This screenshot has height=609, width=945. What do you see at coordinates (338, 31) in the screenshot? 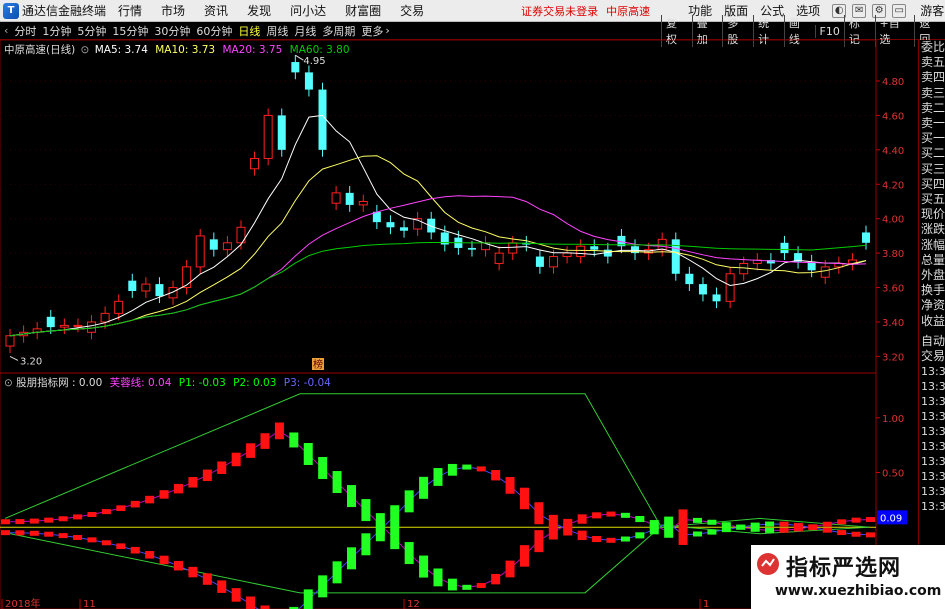
I see `period-multi: 多周期` at bounding box center [338, 31].